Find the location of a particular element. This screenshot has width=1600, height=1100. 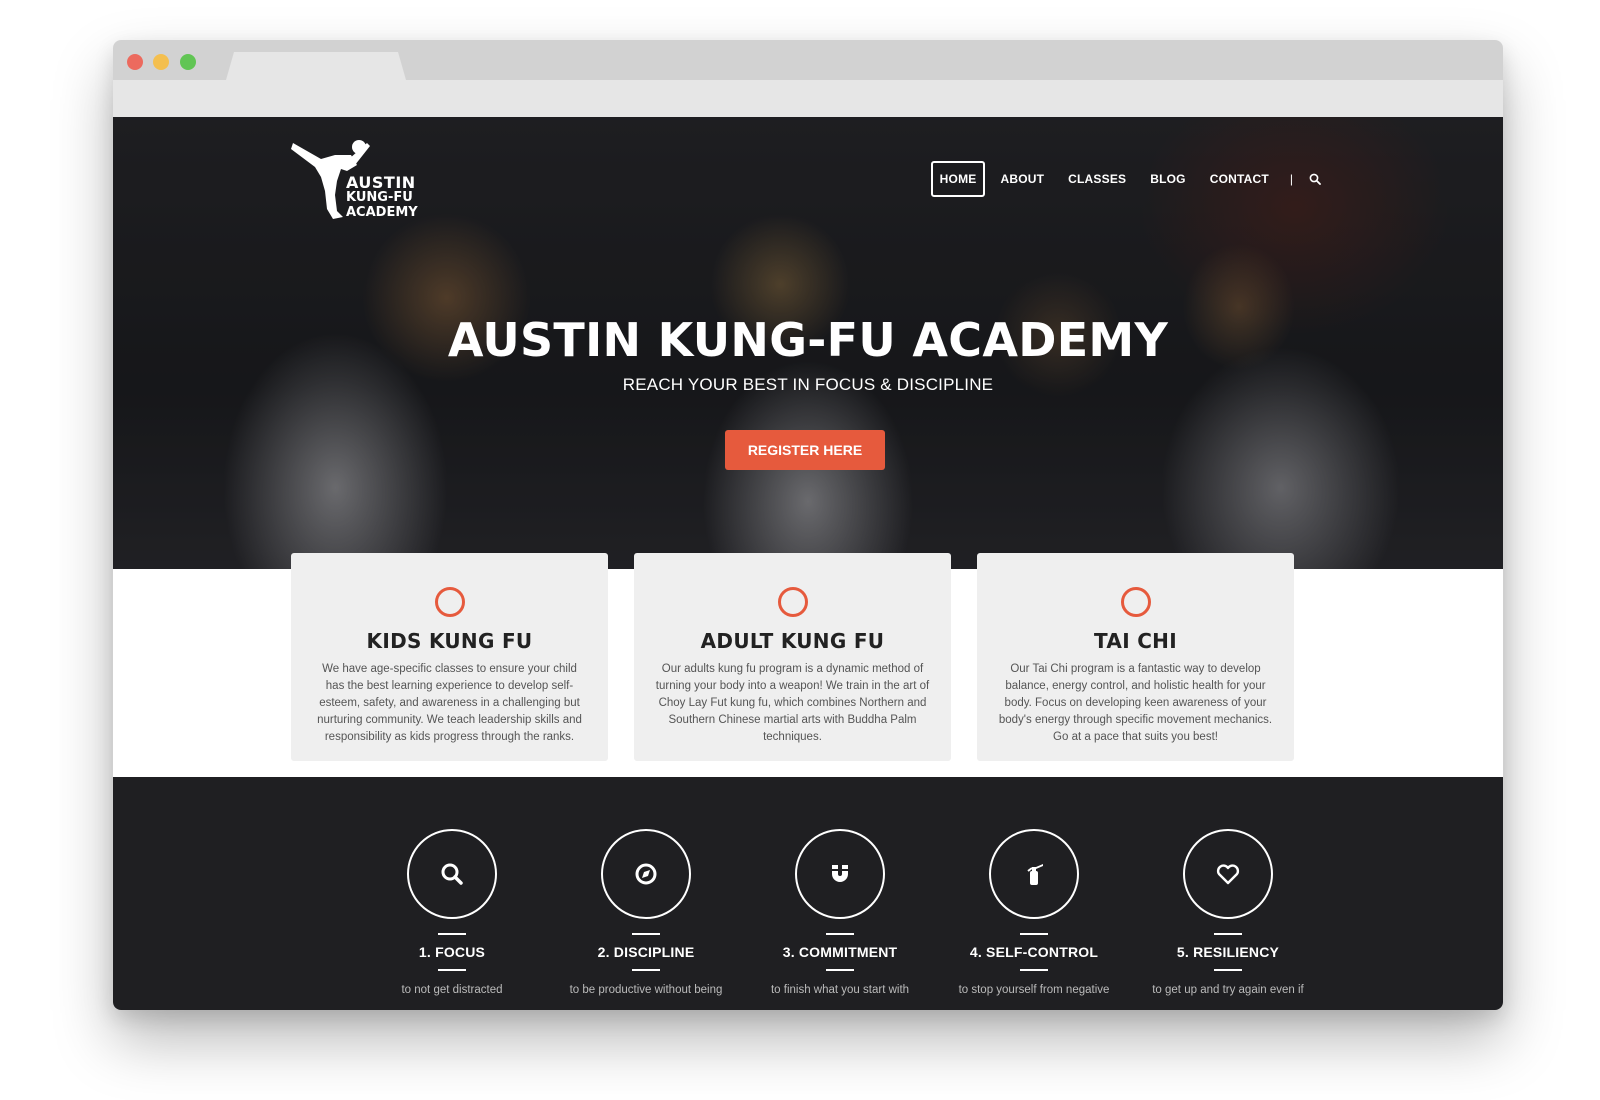

compass-icon is located at coordinates (646, 874).